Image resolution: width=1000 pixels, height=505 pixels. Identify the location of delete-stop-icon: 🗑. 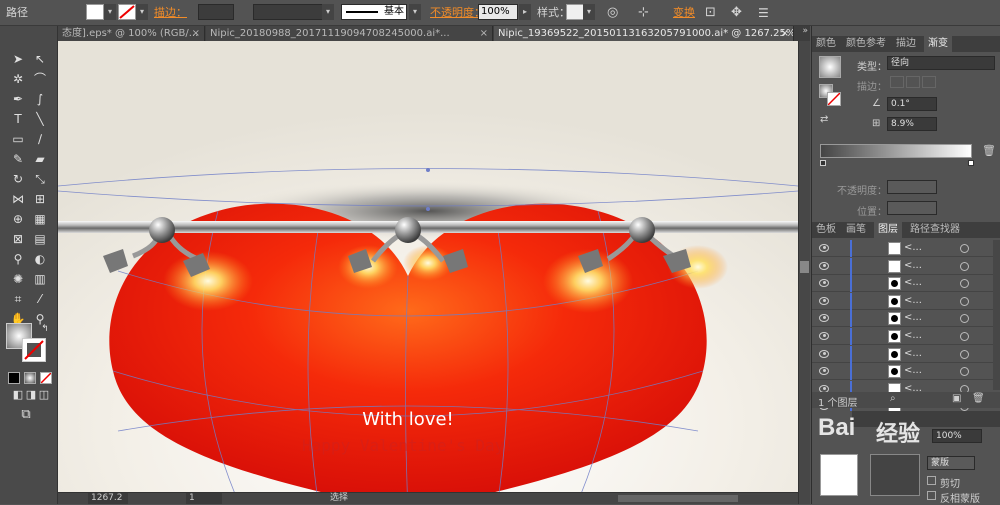
(989, 150).